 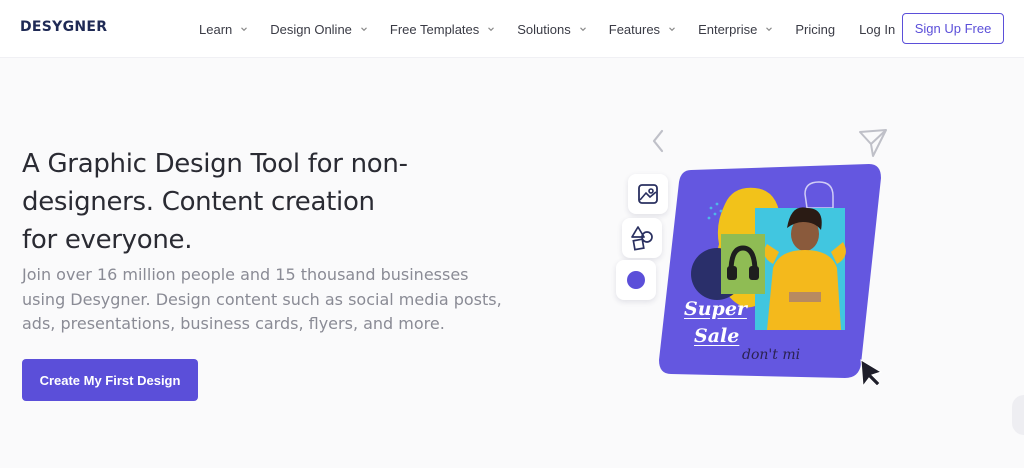 I want to click on nav-item-label: Solutions, so click(x=544, y=29).